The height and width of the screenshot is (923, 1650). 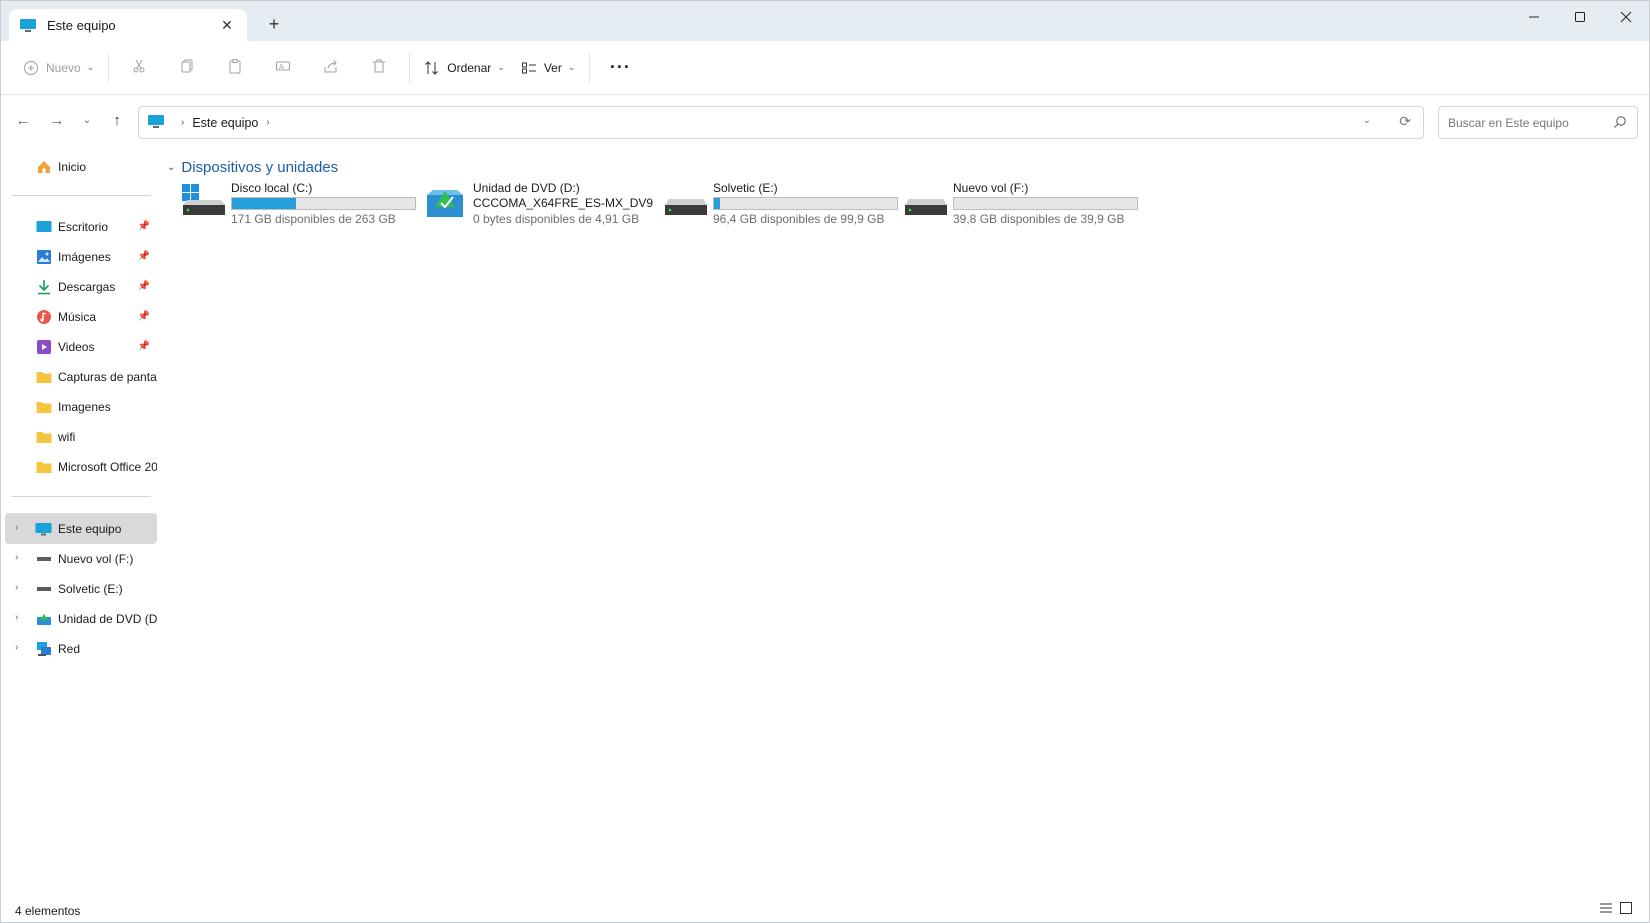 What do you see at coordinates (283, 68) in the screenshot?
I see `rename-button: A` at bounding box center [283, 68].